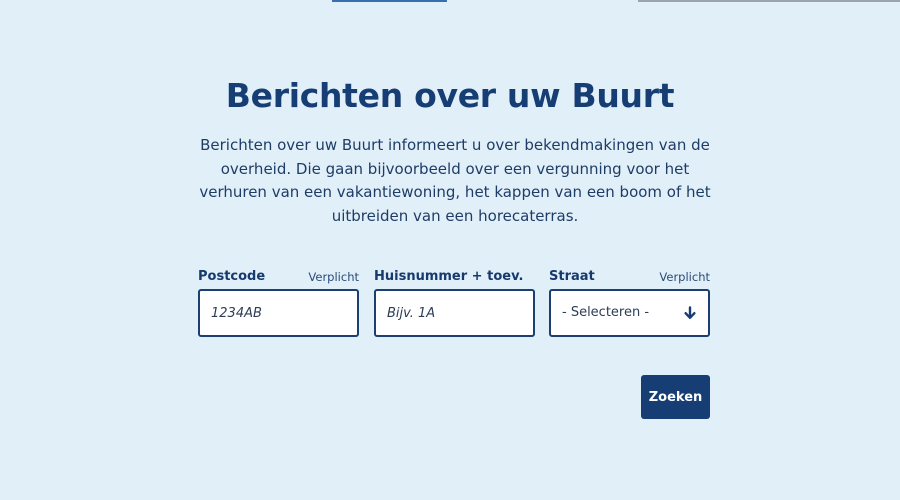  I want to click on postcode-field-header: Postcode Verplicht, so click(278, 279).